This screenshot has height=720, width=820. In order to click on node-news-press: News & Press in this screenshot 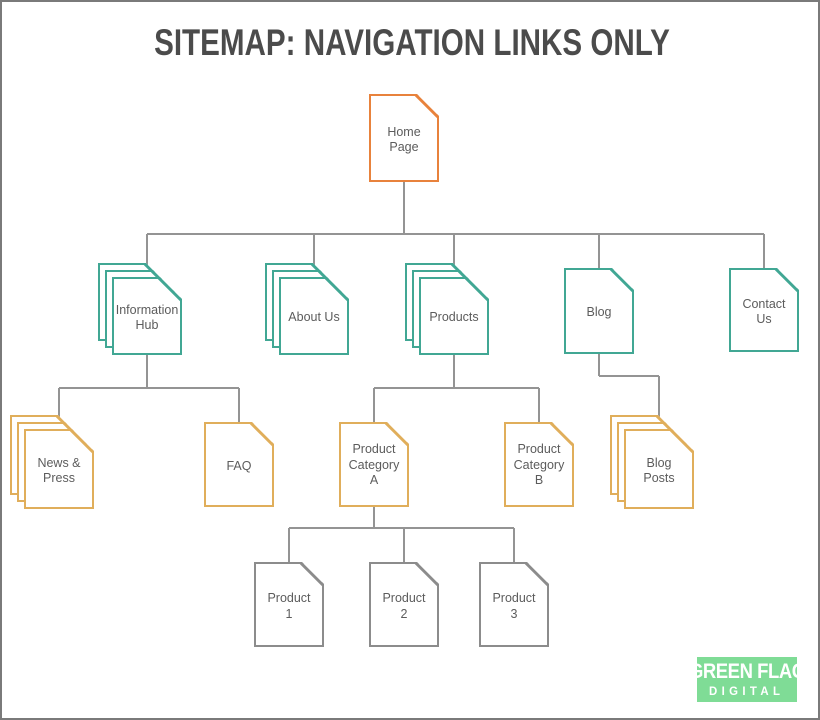, I will do `click(52, 462)`.